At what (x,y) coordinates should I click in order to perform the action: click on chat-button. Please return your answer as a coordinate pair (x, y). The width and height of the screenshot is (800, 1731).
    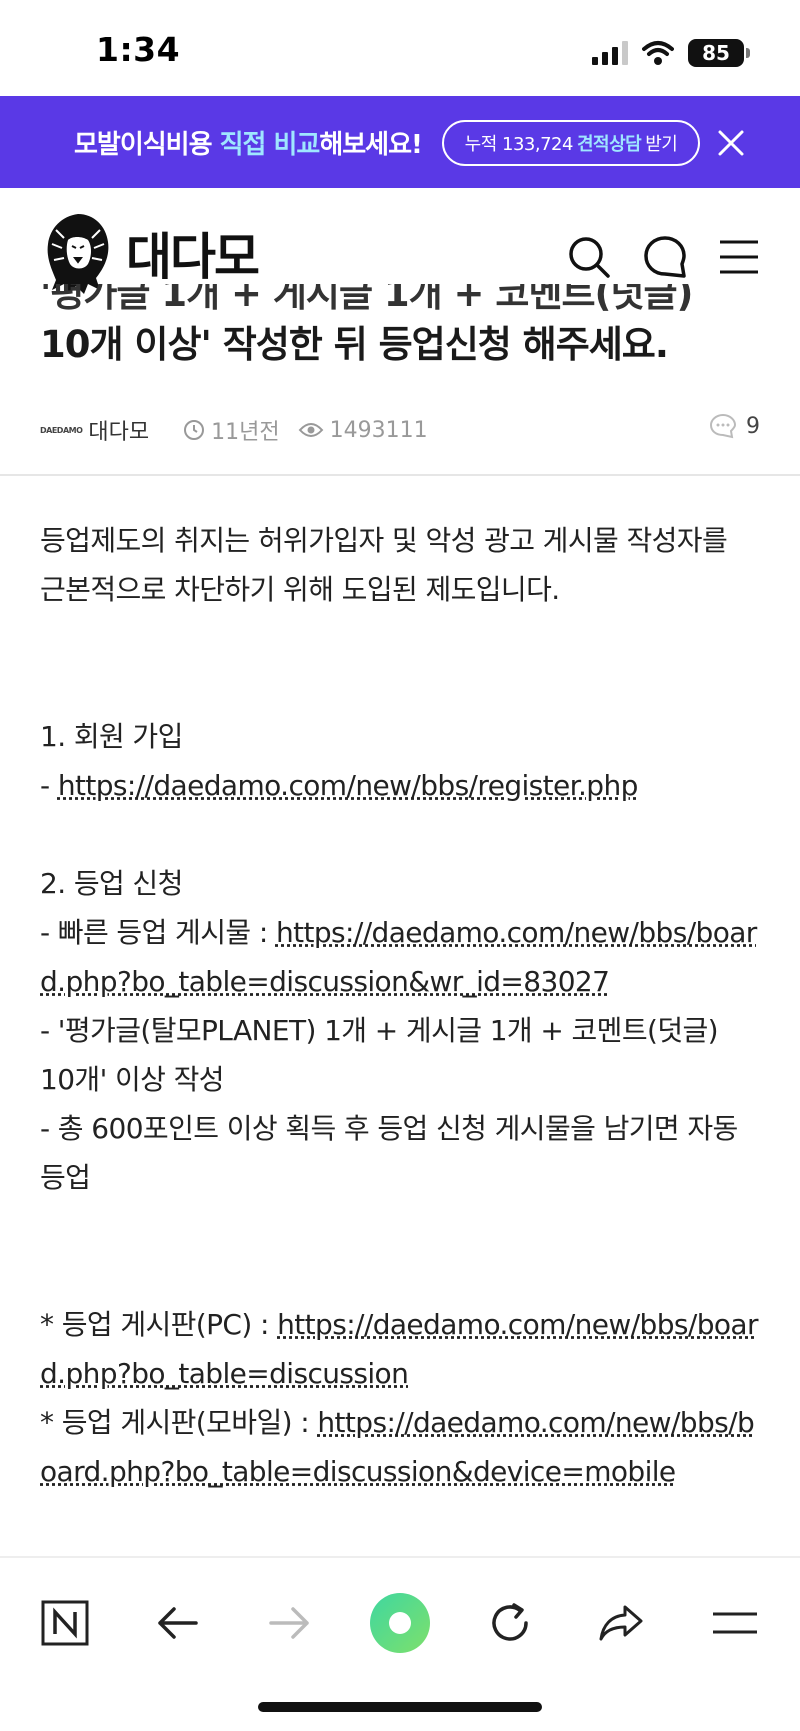
    Looking at the image, I should click on (665, 257).